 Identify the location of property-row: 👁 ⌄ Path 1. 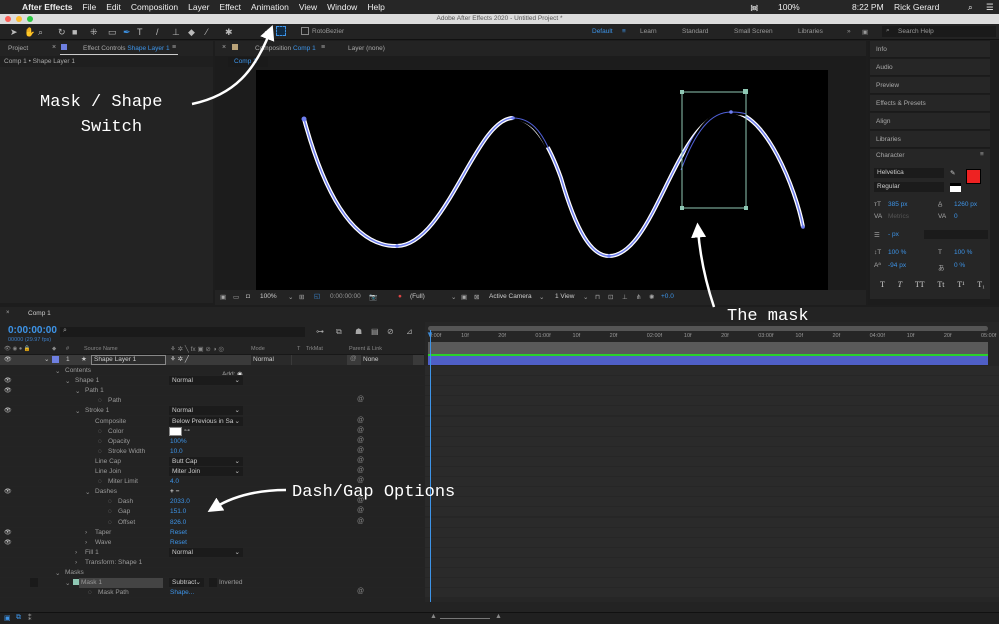
(212, 391).